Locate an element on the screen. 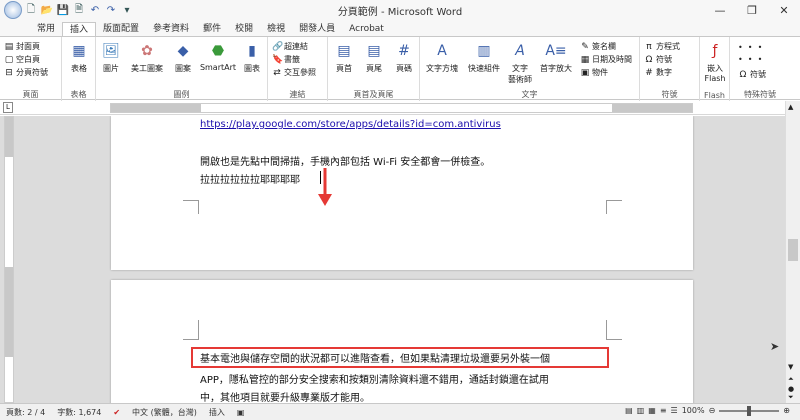  wordart-icon: A is located at coordinates (520, 51).